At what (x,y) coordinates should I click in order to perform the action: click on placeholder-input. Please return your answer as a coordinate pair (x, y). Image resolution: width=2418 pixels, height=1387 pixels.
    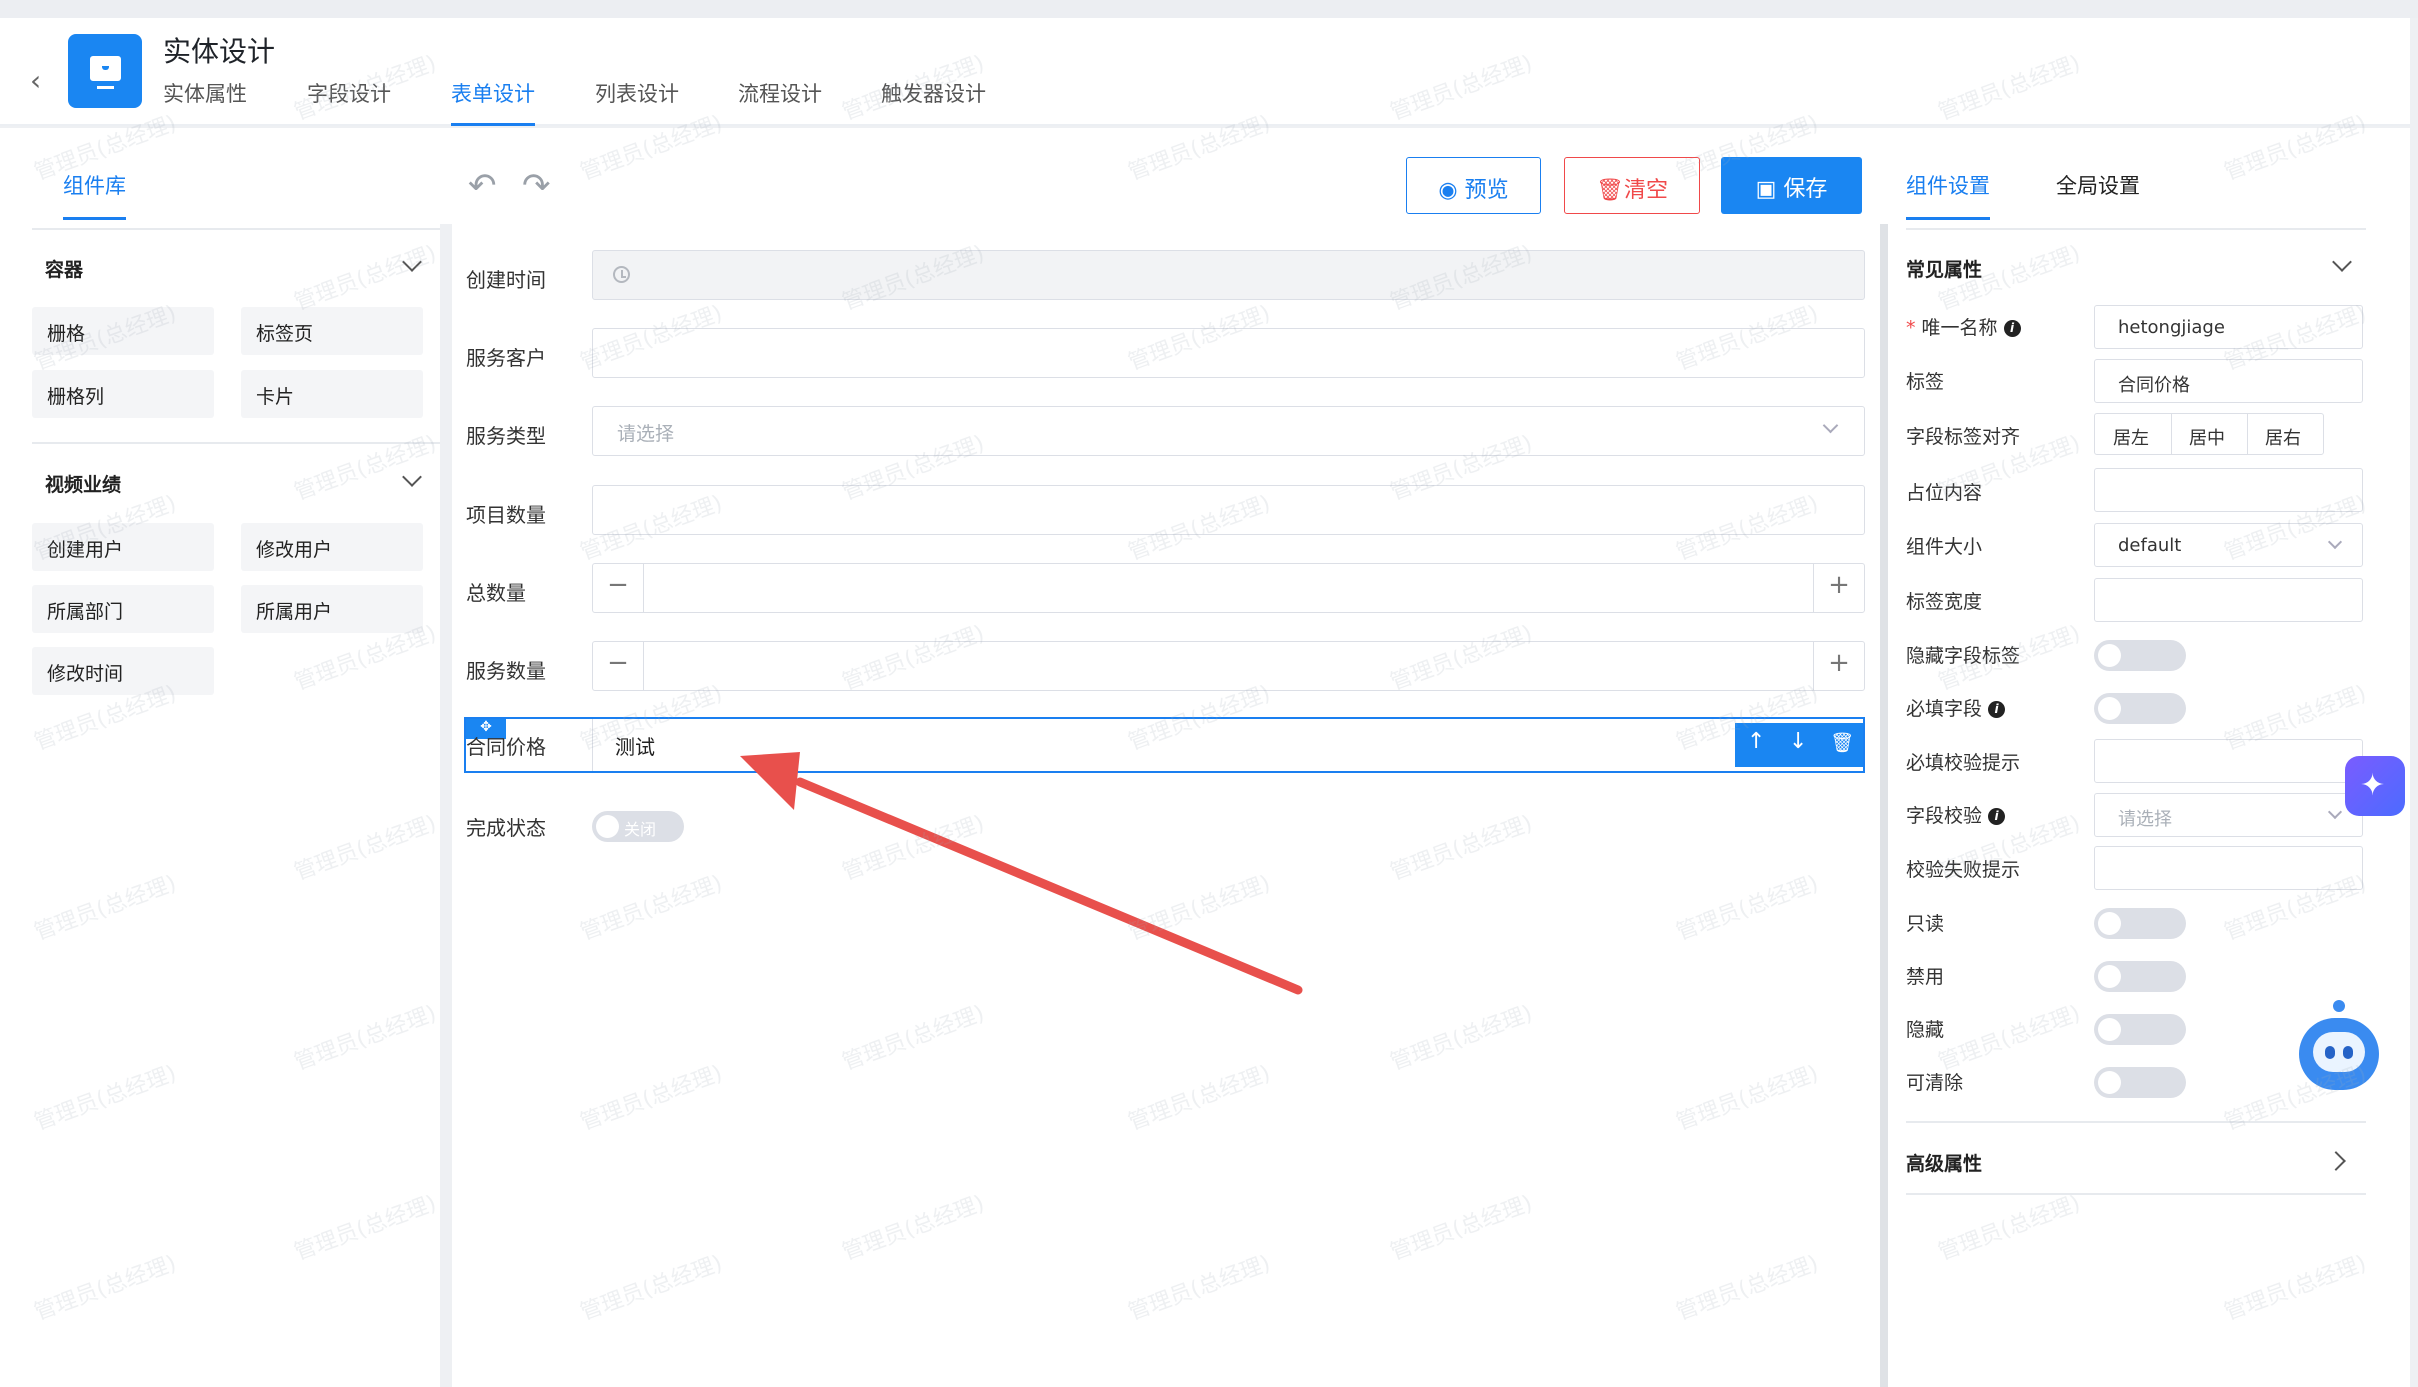
    Looking at the image, I should click on (2228, 490).